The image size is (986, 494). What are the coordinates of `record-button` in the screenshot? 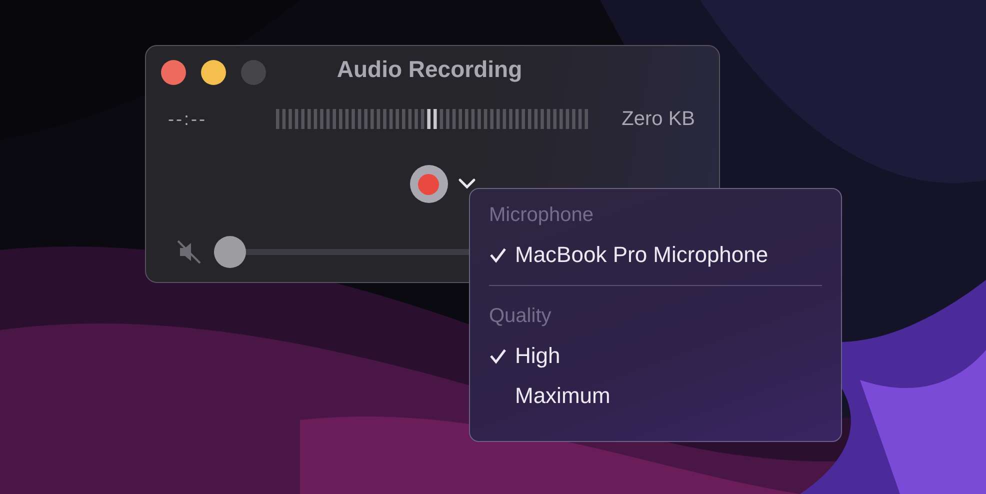 It's located at (429, 184).